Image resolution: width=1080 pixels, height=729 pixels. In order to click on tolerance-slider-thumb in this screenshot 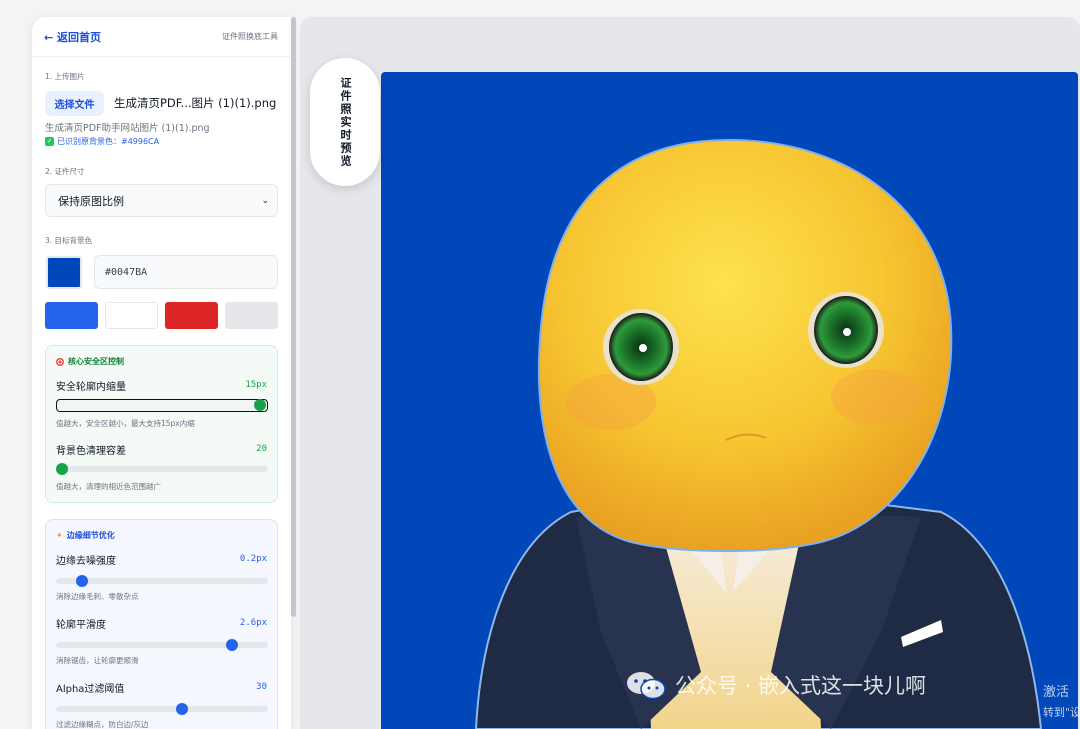, I will do `click(62, 469)`.